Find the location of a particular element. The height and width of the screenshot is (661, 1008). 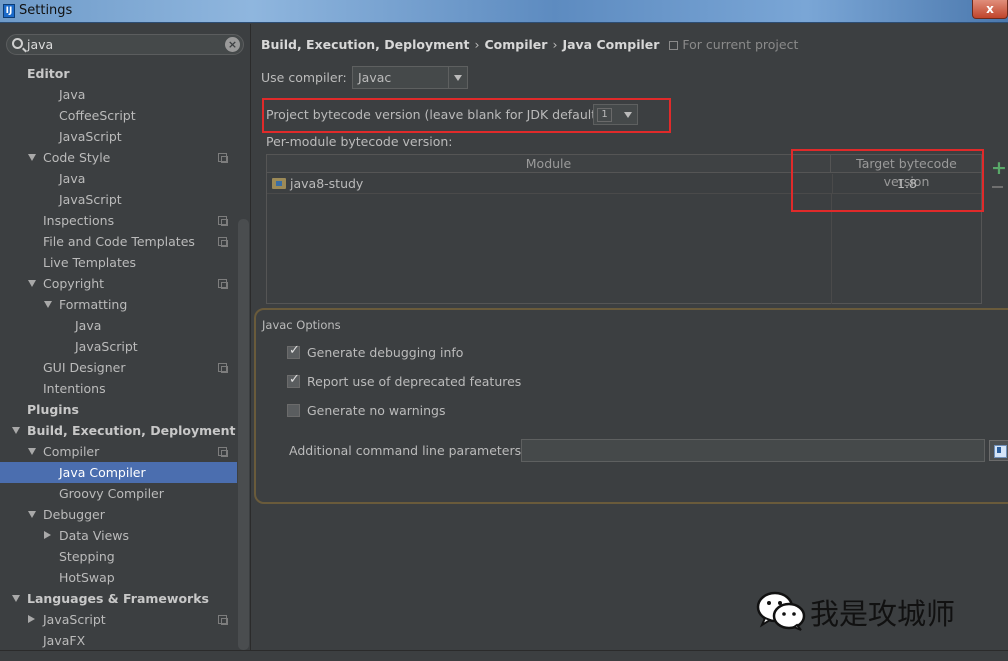

clear-icon: × is located at coordinates (232, 44).